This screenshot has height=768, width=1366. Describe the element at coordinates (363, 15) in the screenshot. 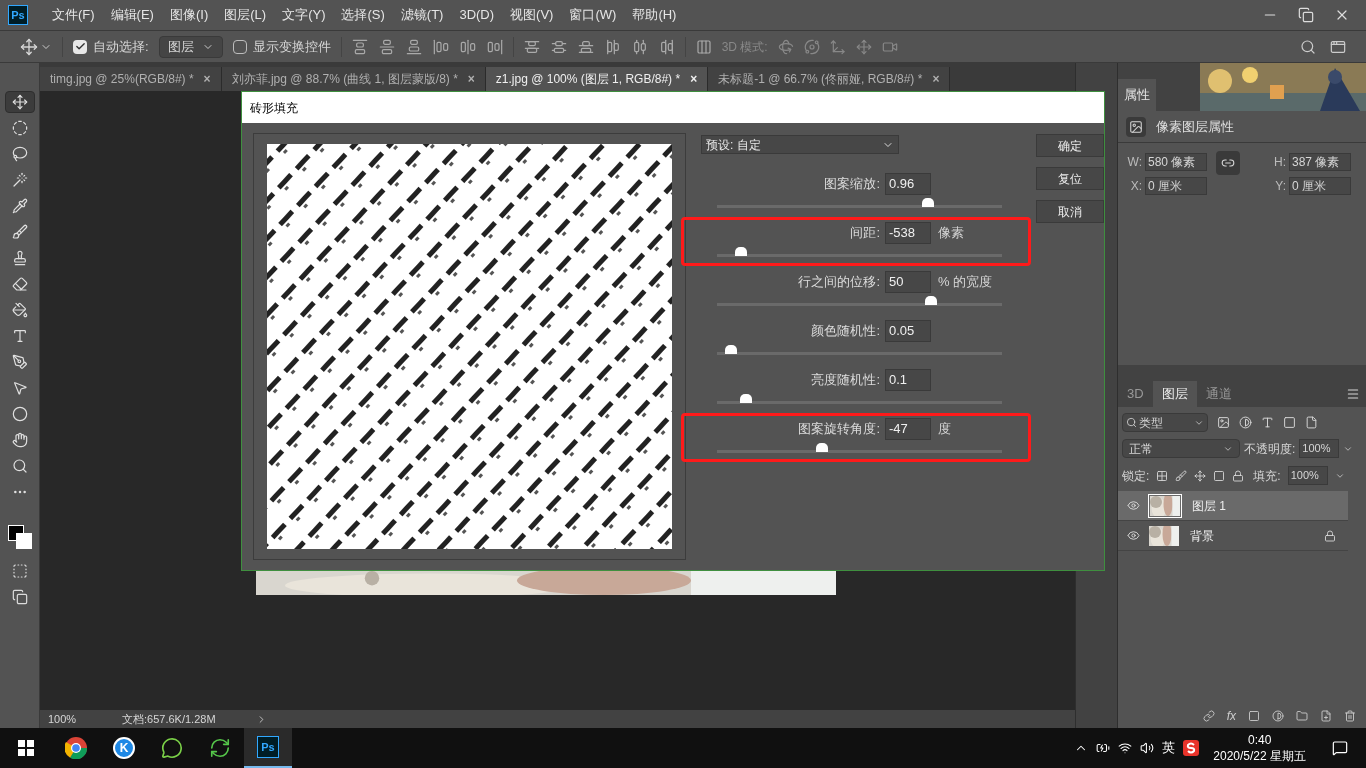

I see `menu-item: 选择(S)` at that location.